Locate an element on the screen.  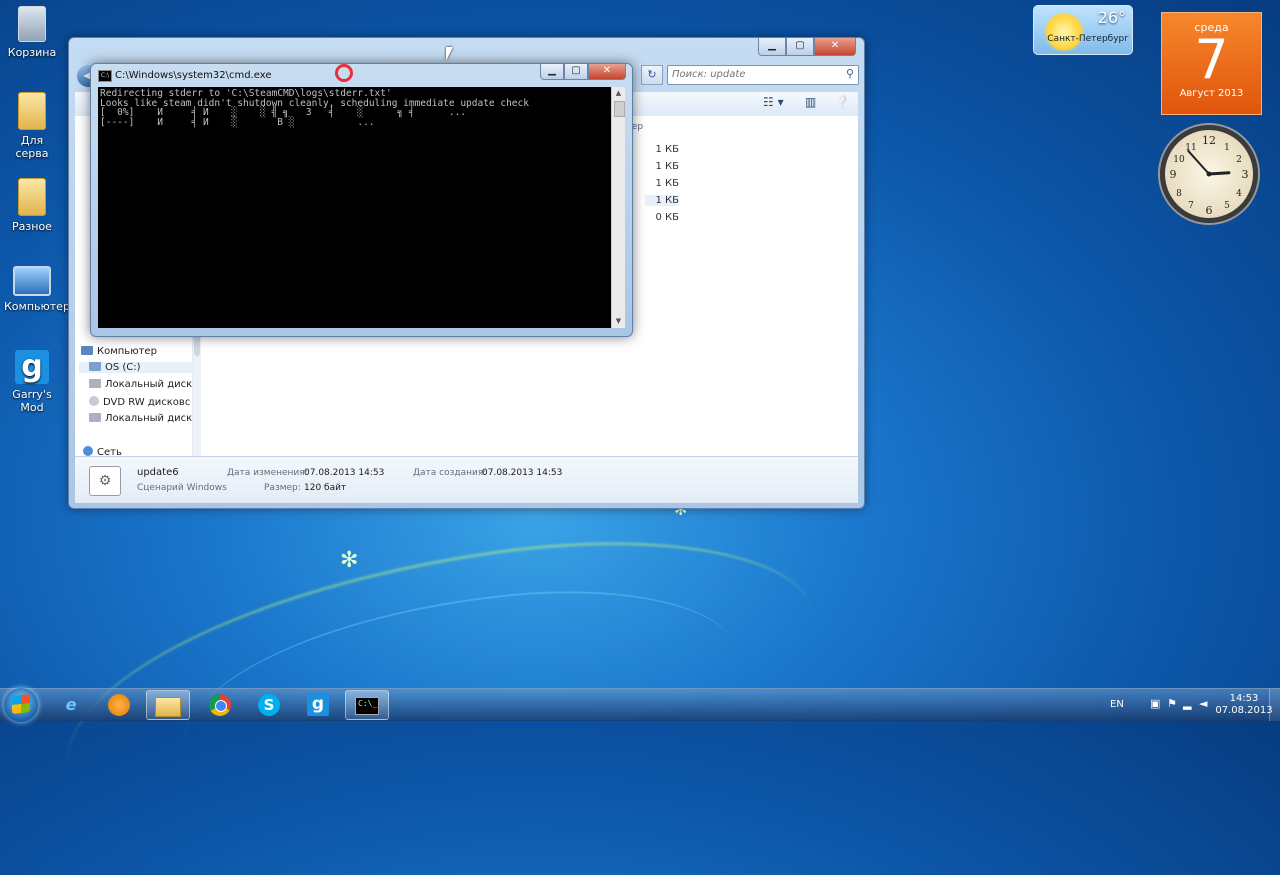
start-button is located at coordinates (21, 705).